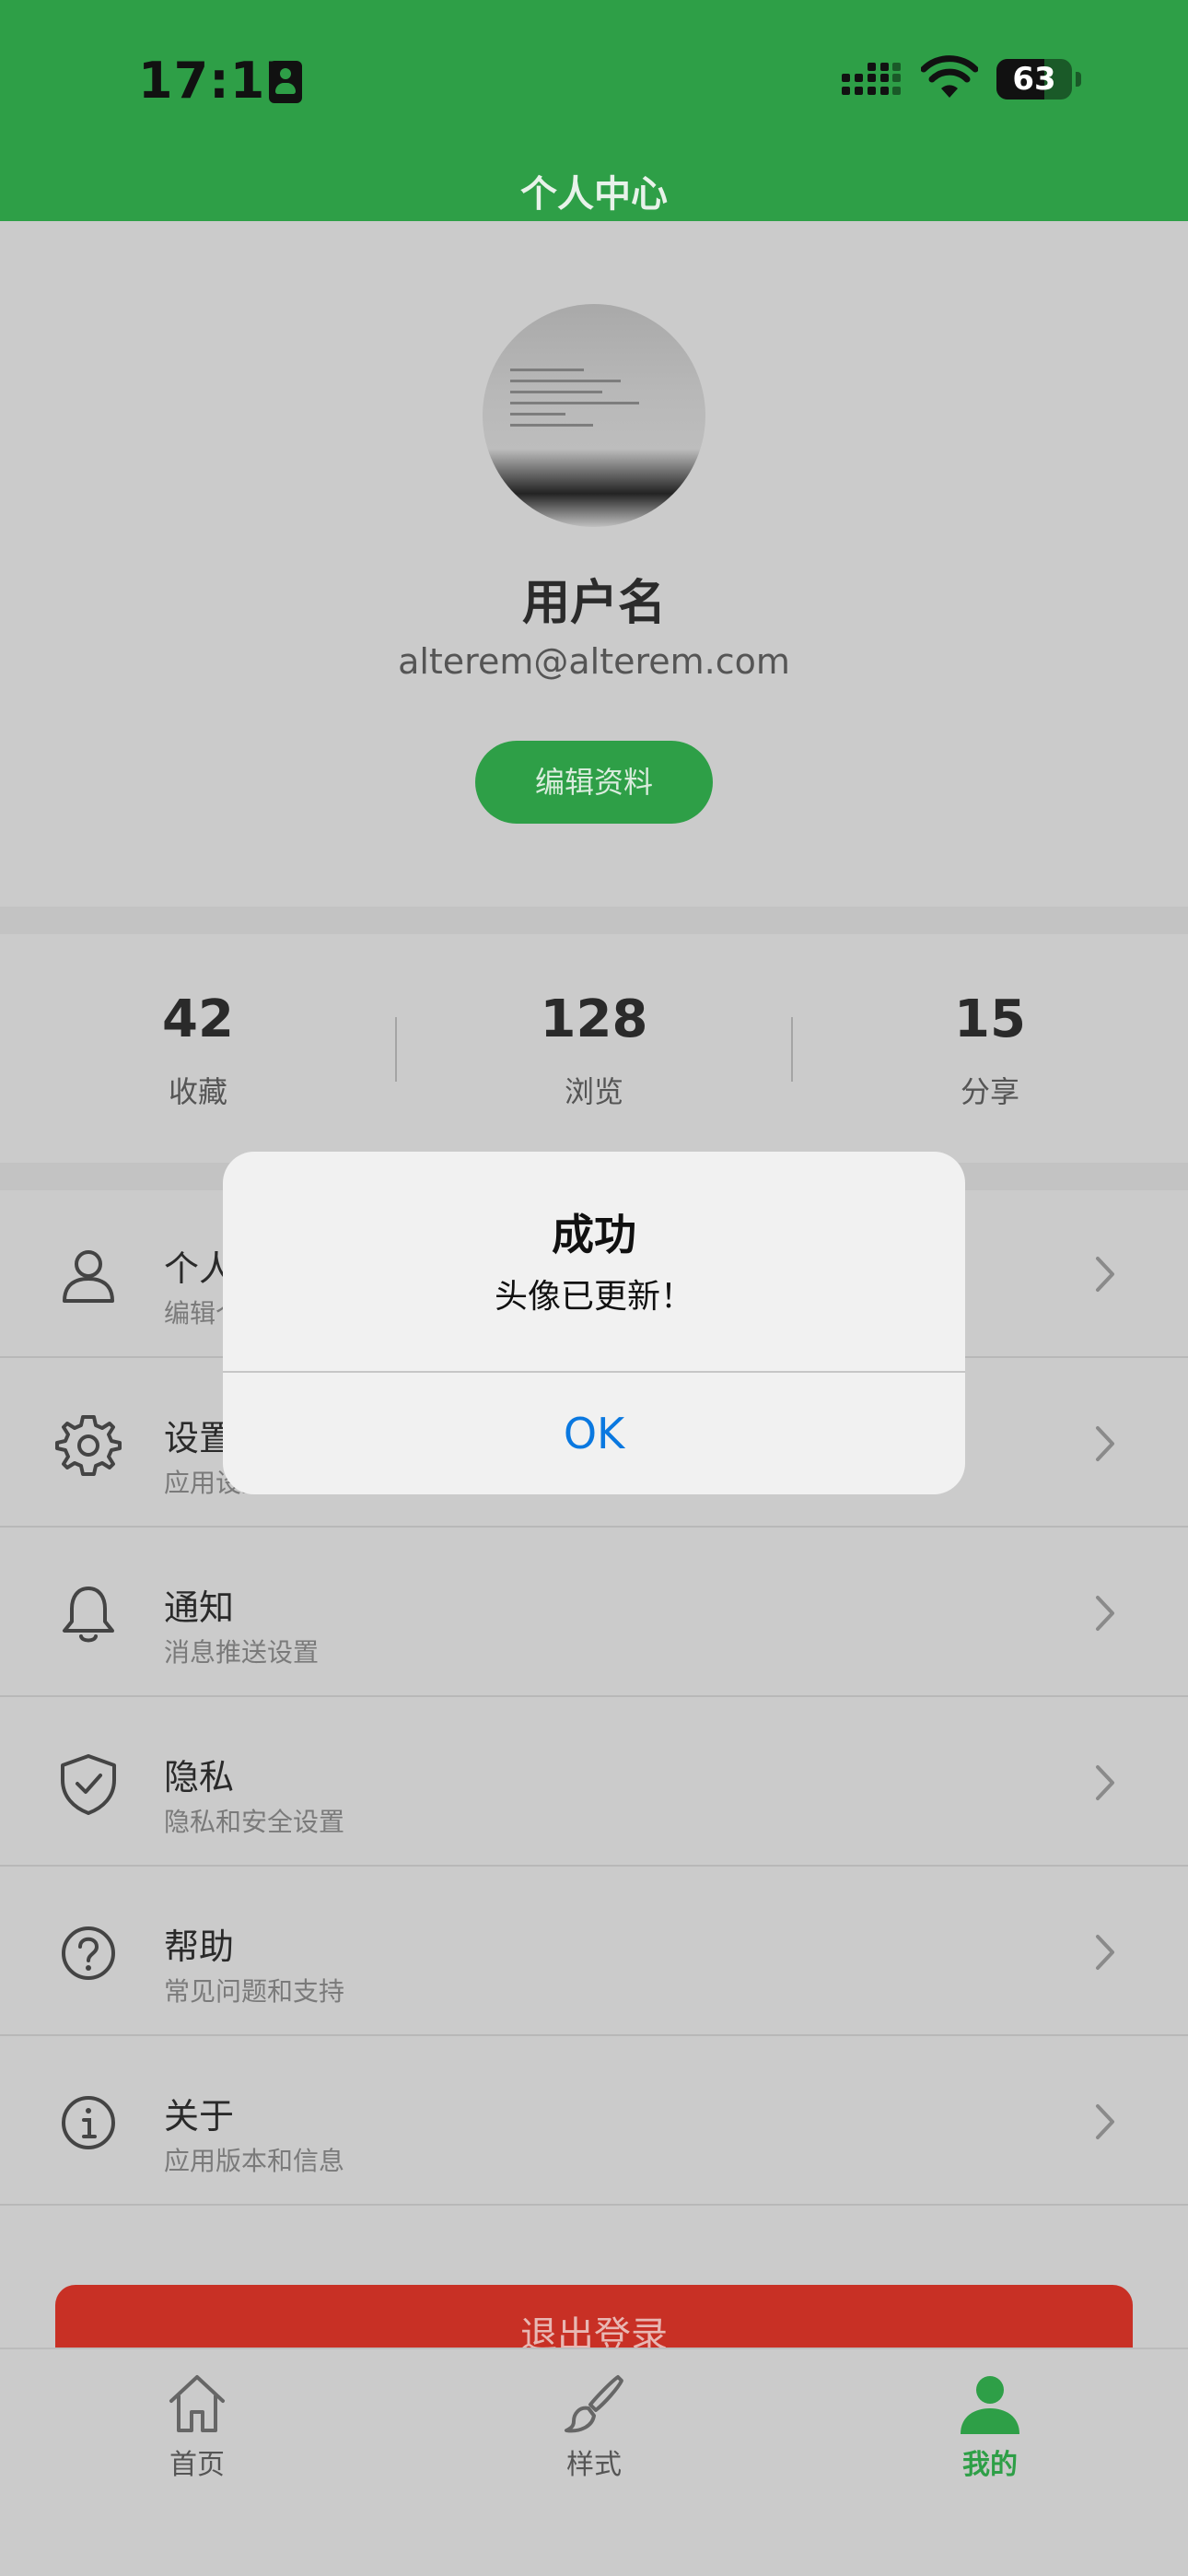 Image resolution: width=1188 pixels, height=2576 pixels. Describe the element at coordinates (88, 1615) in the screenshot. I see `bell-icon` at that location.